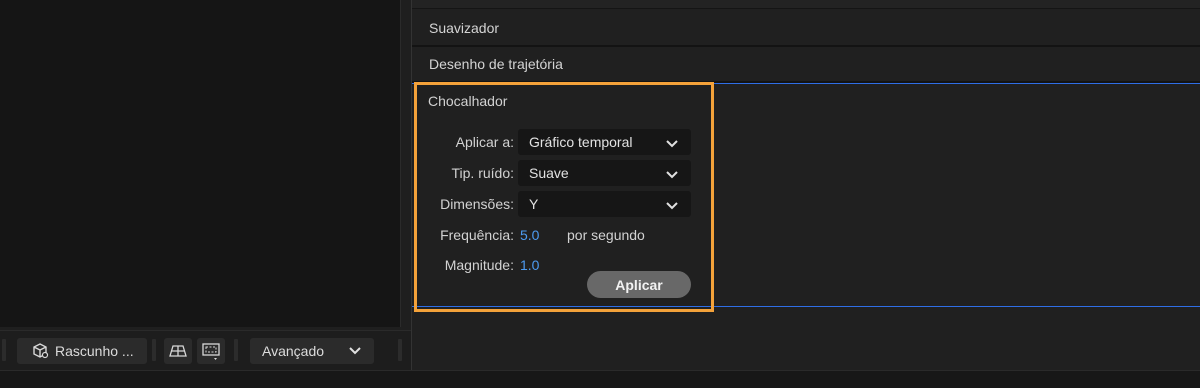 The image size is (1200, 388). I want to click on viewer-toolbar: Rascunho ... Avançado, so click(205, 350).